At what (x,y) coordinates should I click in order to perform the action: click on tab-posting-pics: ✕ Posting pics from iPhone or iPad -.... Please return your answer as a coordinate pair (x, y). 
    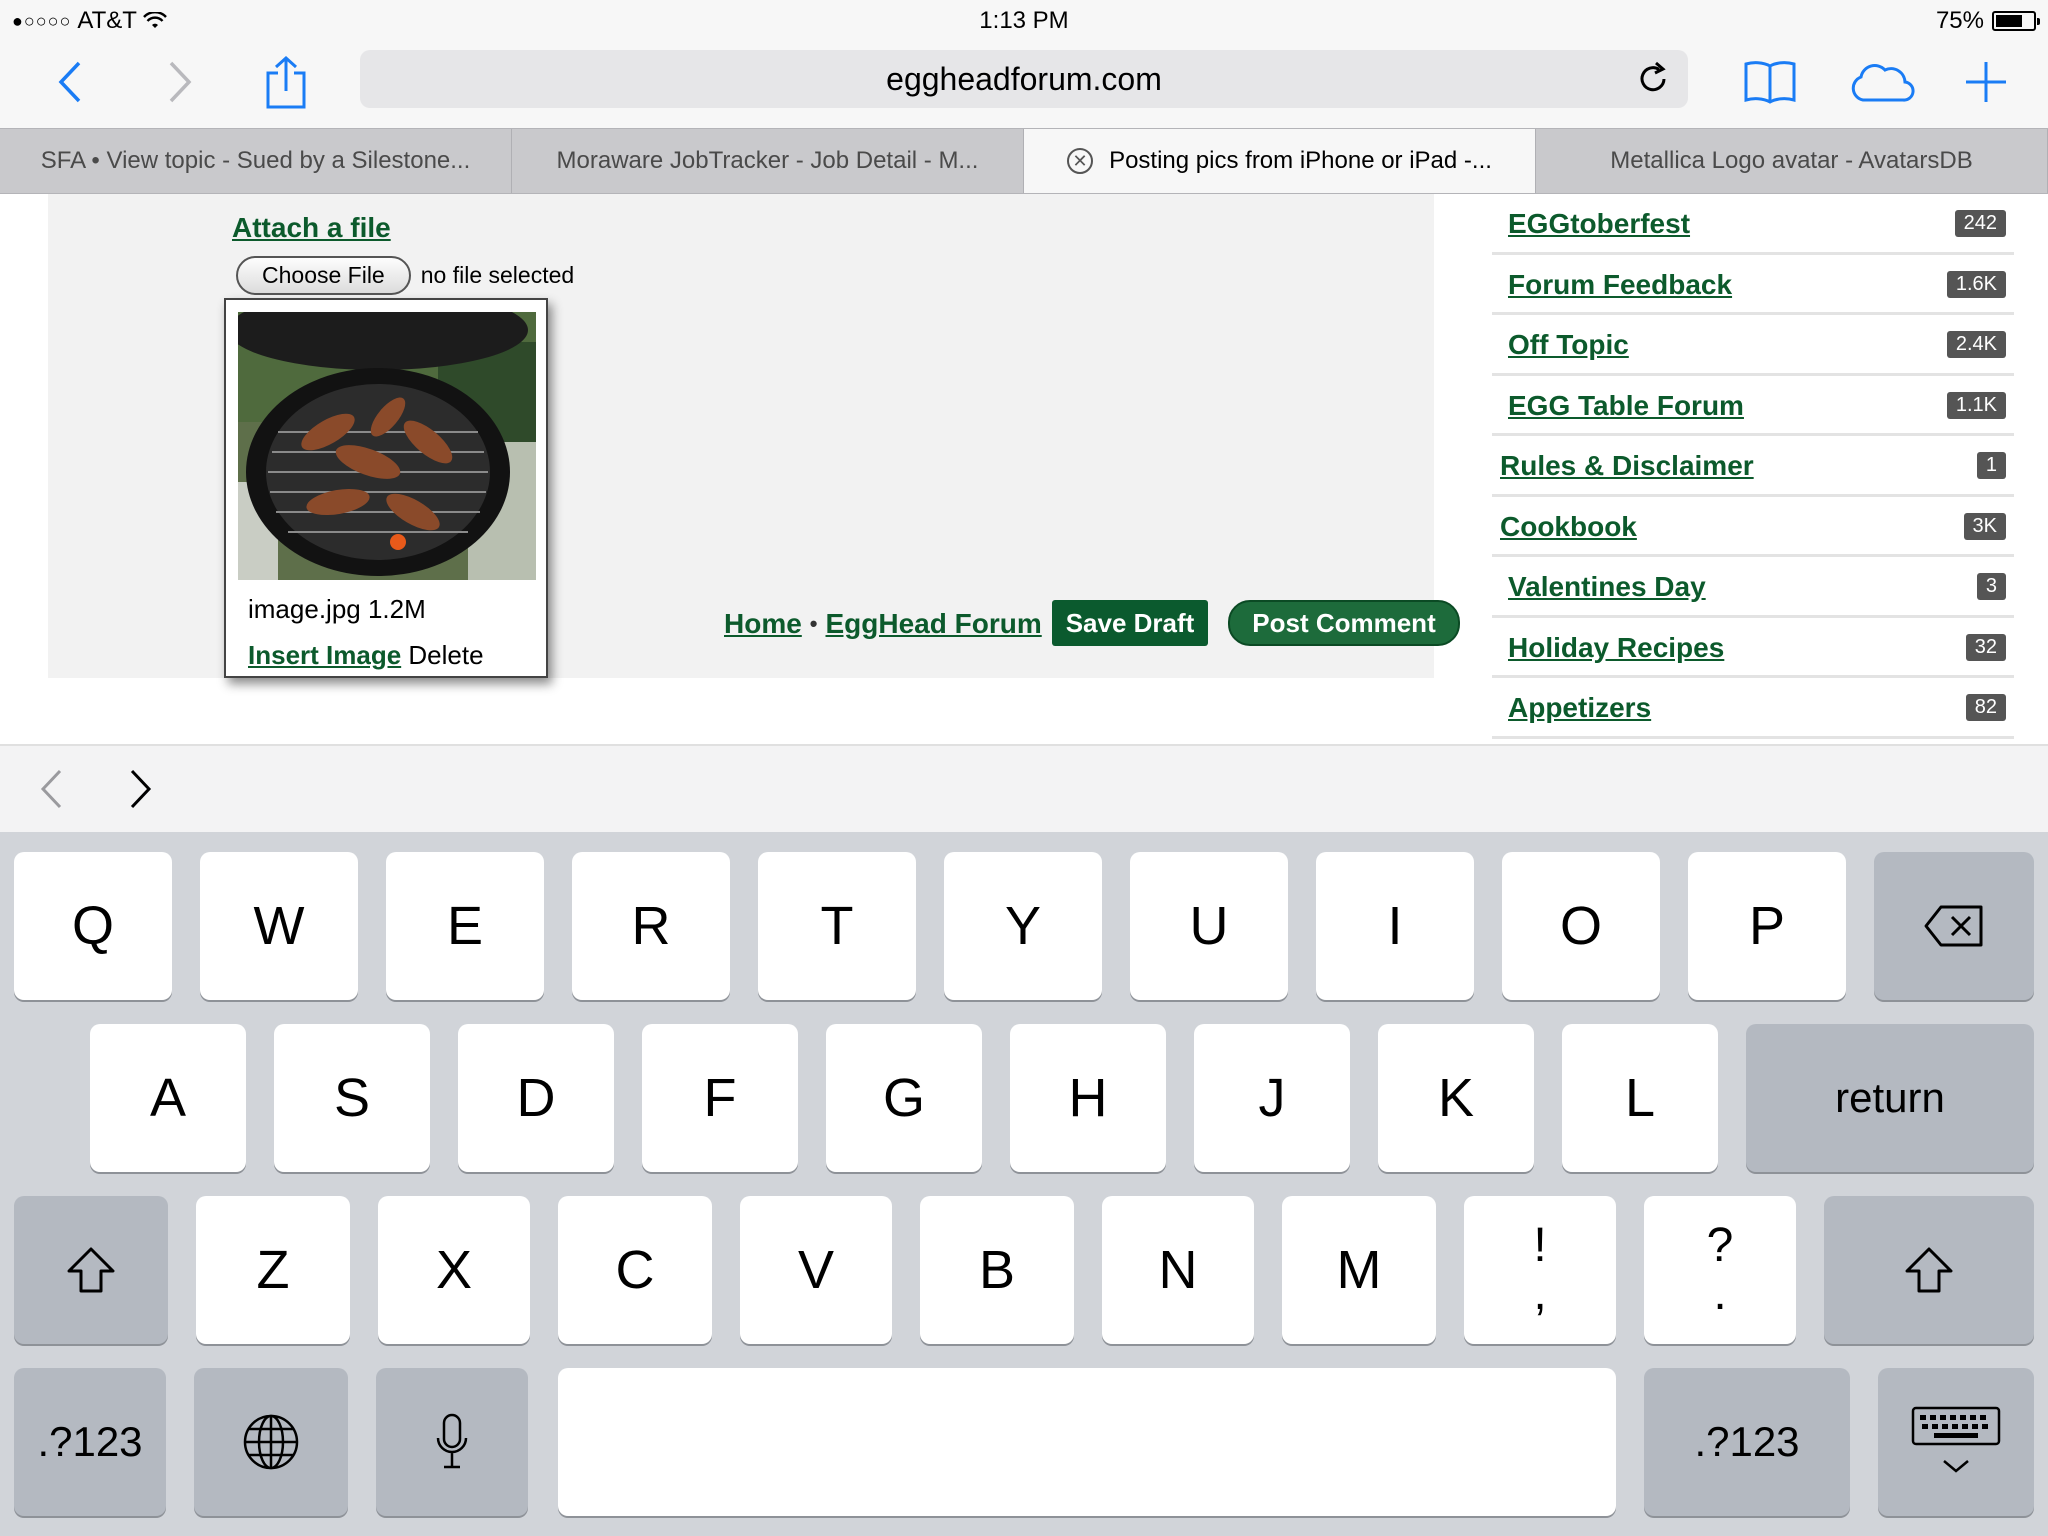
    Looking at the image, I should click on (1280, 161).